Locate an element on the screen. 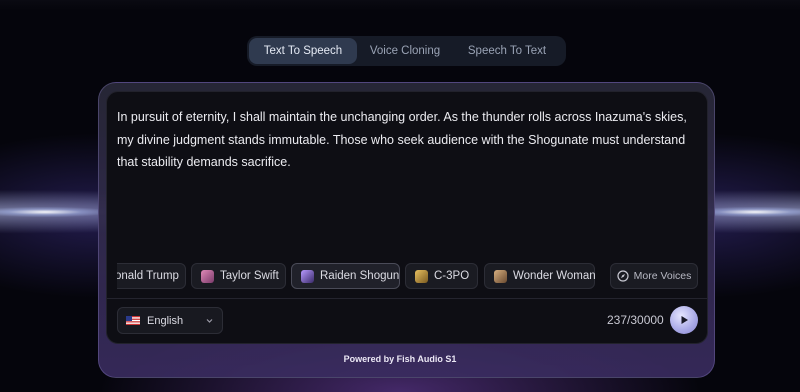  voice-chip-label: Raiden Shogun is located at coordinates (360, 276).